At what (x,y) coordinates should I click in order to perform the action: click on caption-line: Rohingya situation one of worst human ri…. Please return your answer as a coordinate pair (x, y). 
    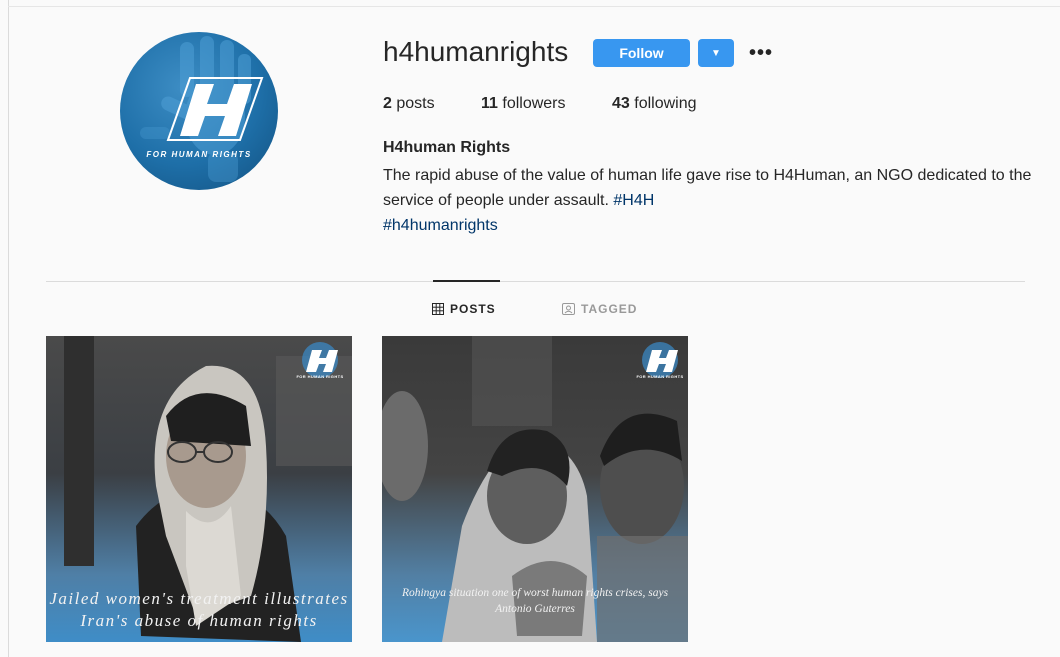
    Looking at the image, I should click on (535, 593).